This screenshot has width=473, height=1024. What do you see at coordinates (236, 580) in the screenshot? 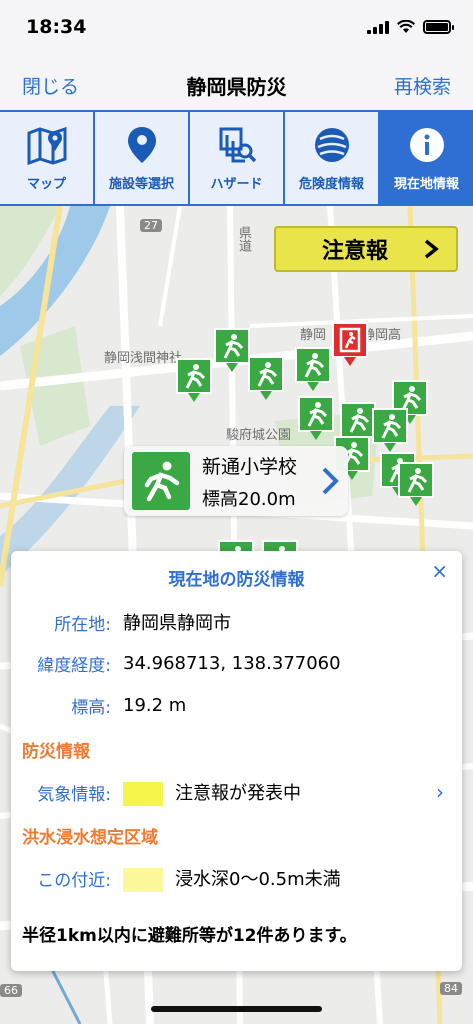
I see `panel-title: 現在地の防災情報` at bounding box center [236, 580].